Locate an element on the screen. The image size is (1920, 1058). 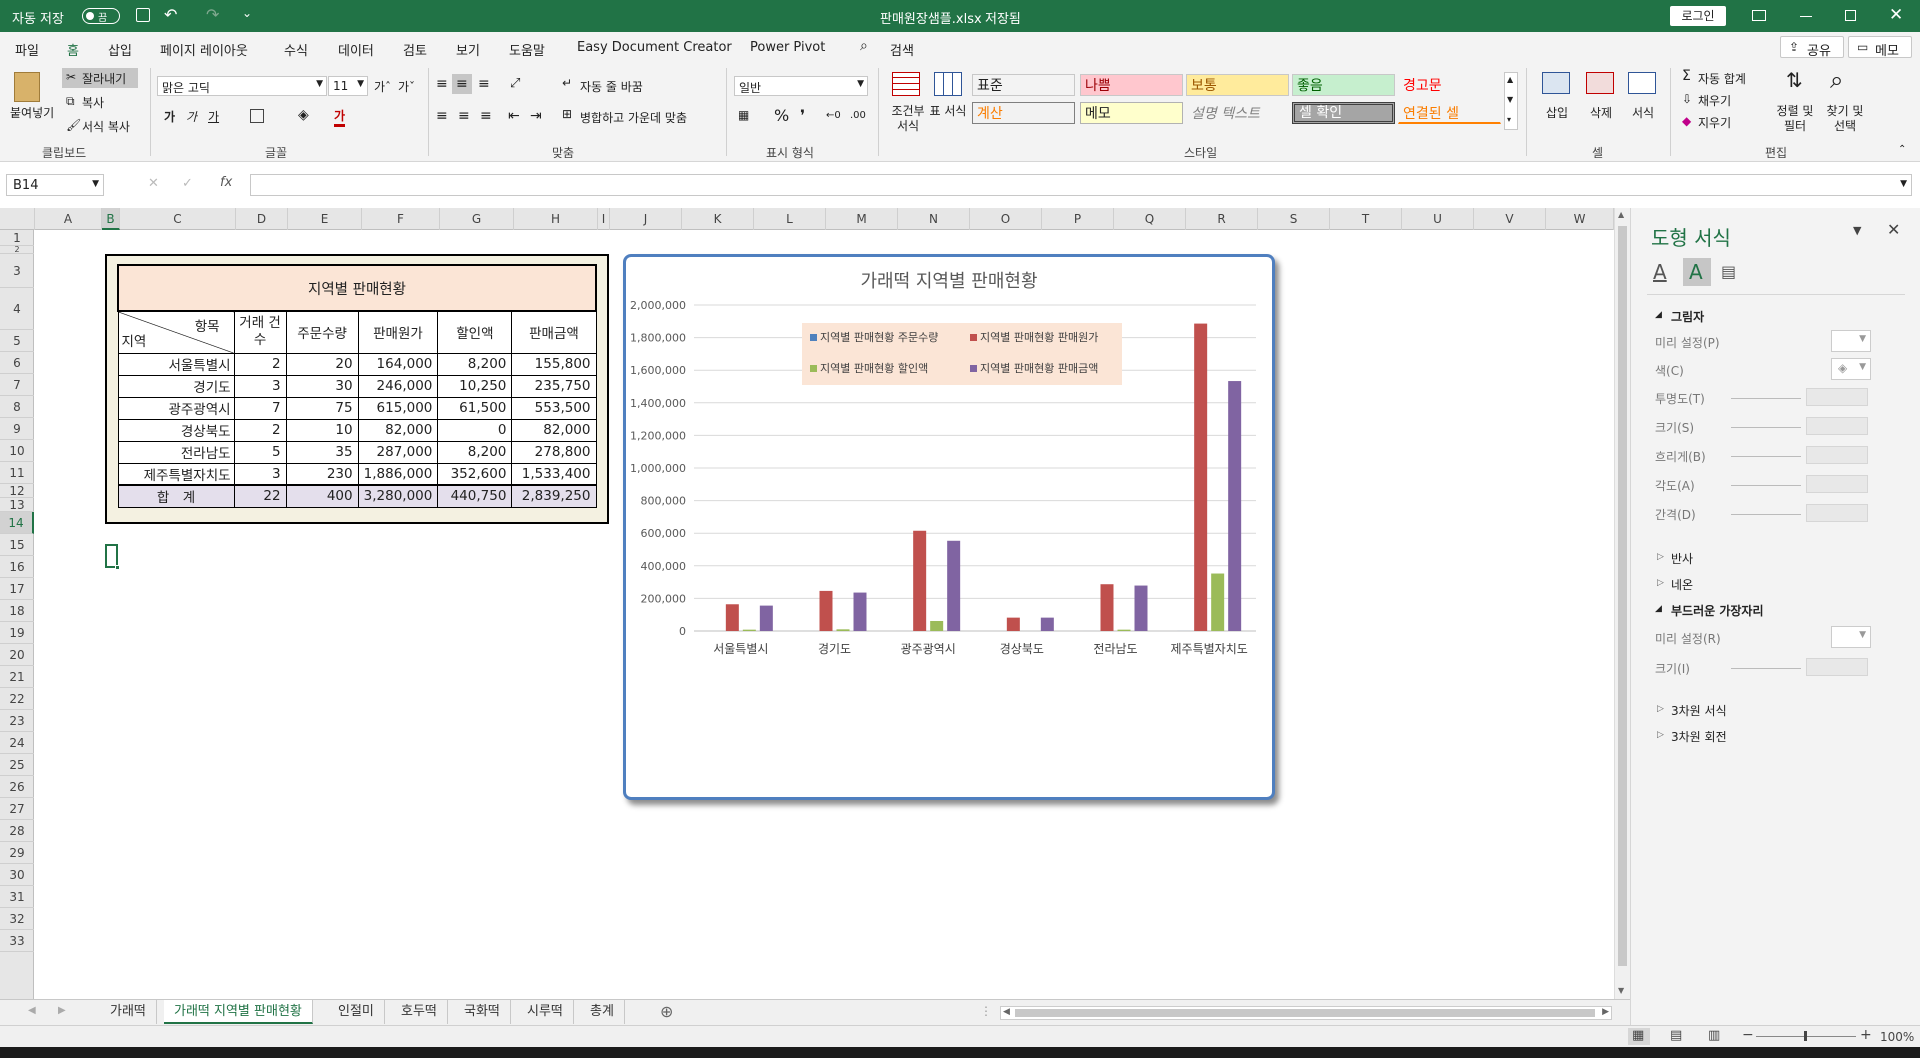
confirm-entry-icon: ✓ is located at coordinates (187, 183).